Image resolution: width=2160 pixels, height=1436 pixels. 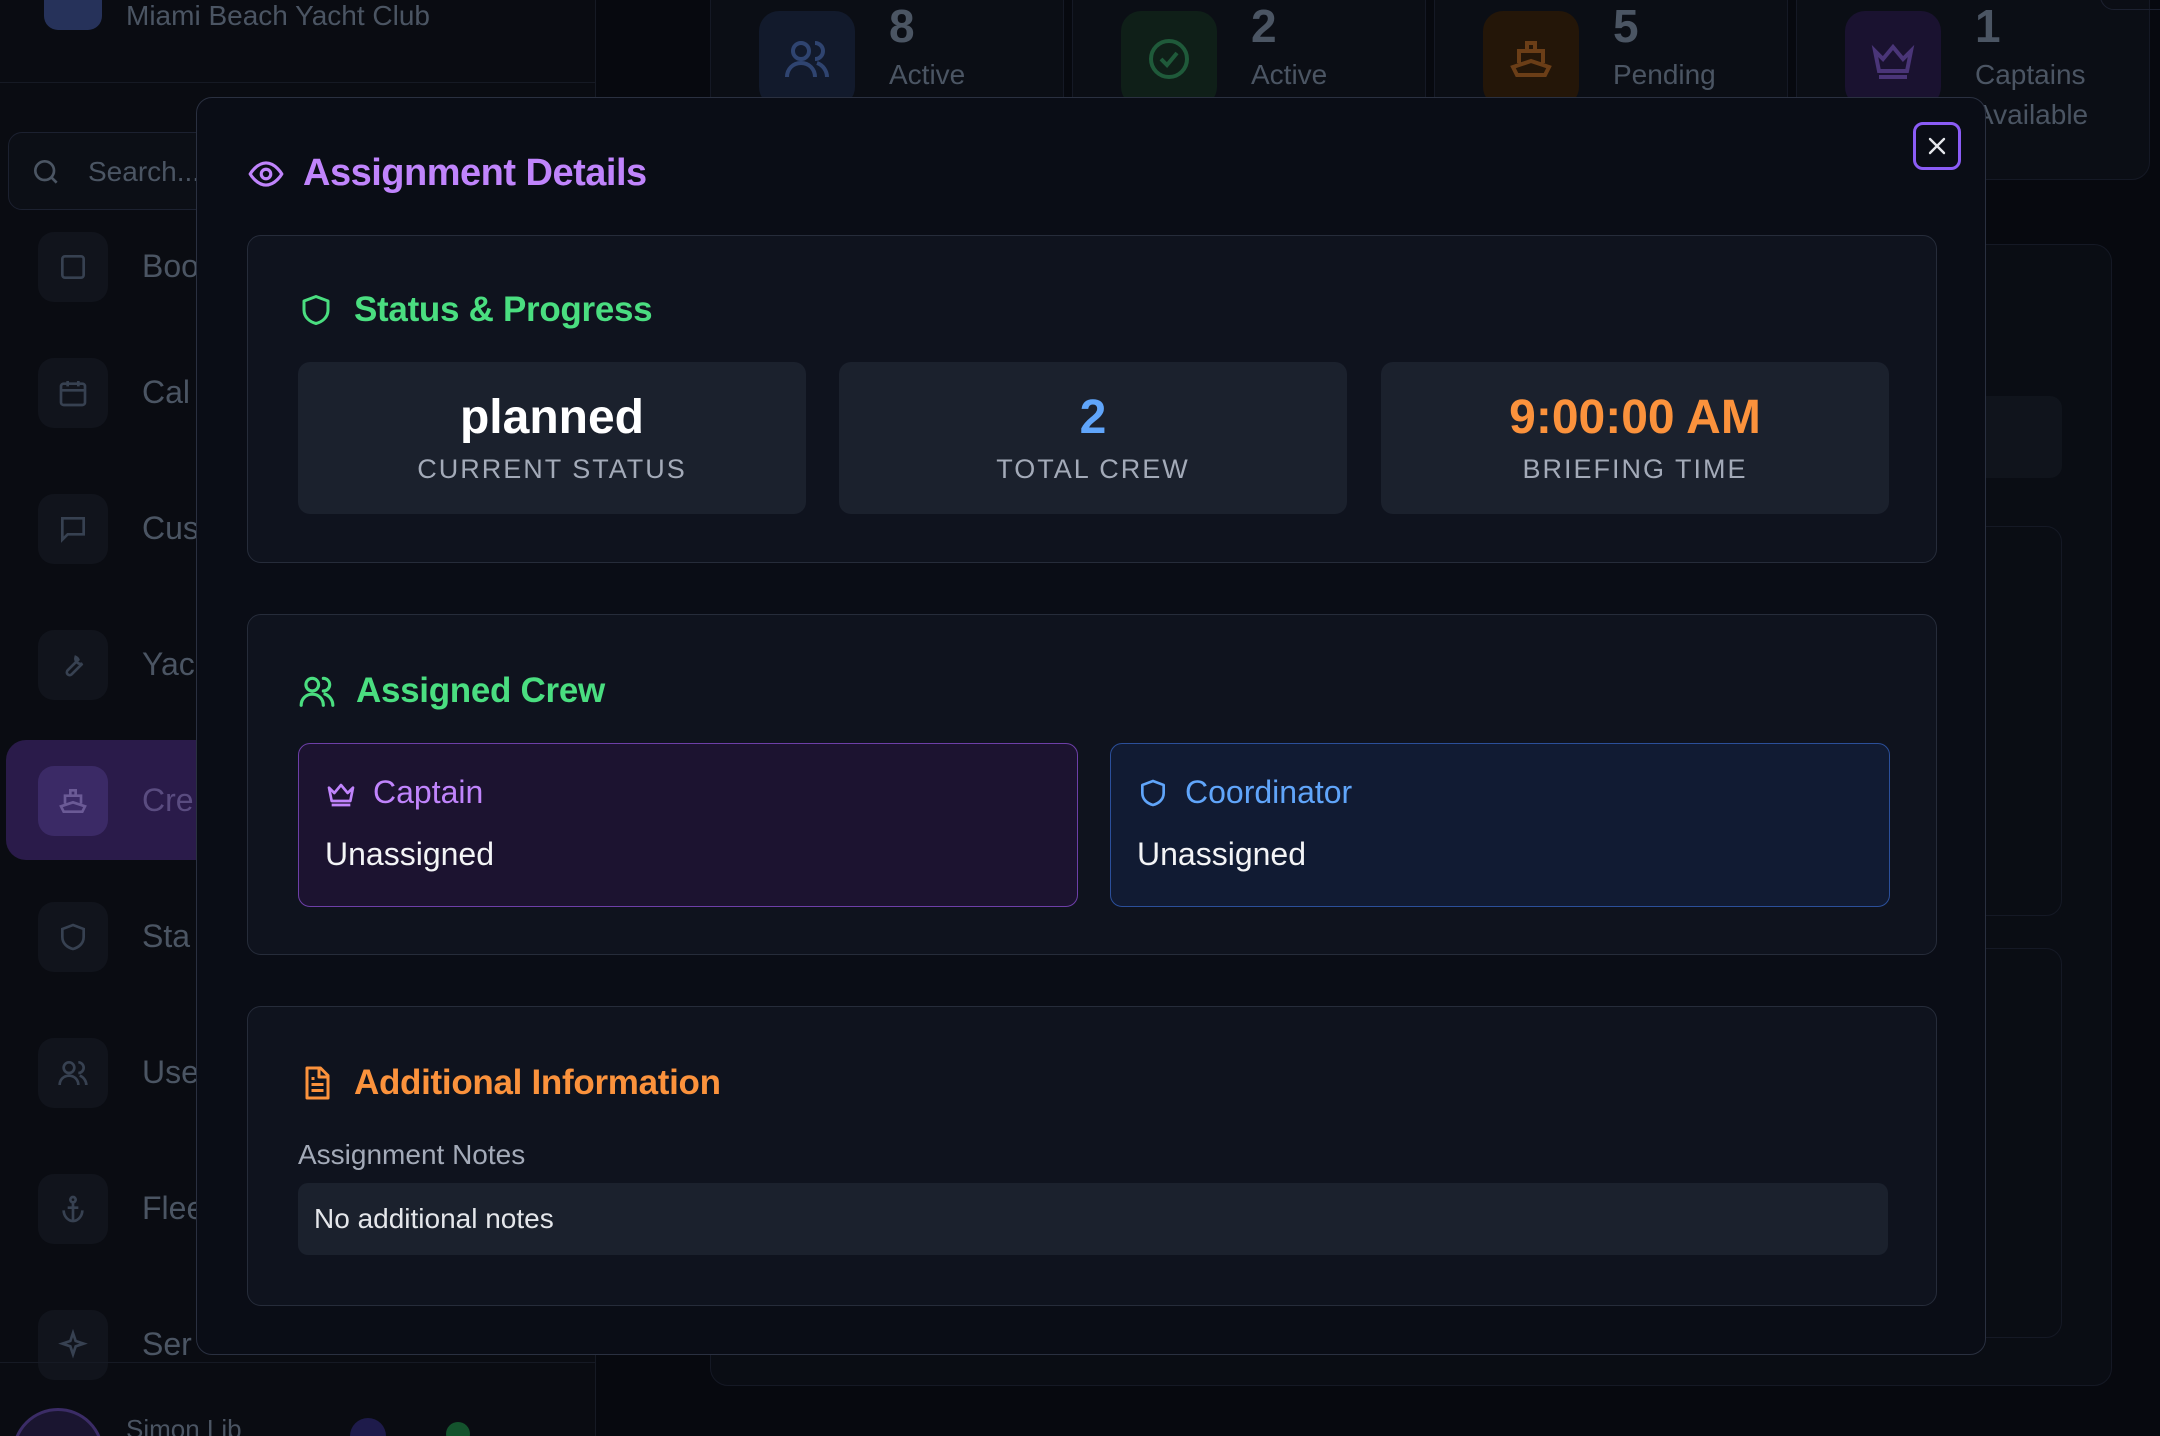 I want to click on eye-icon, so click(x=266, y=173).